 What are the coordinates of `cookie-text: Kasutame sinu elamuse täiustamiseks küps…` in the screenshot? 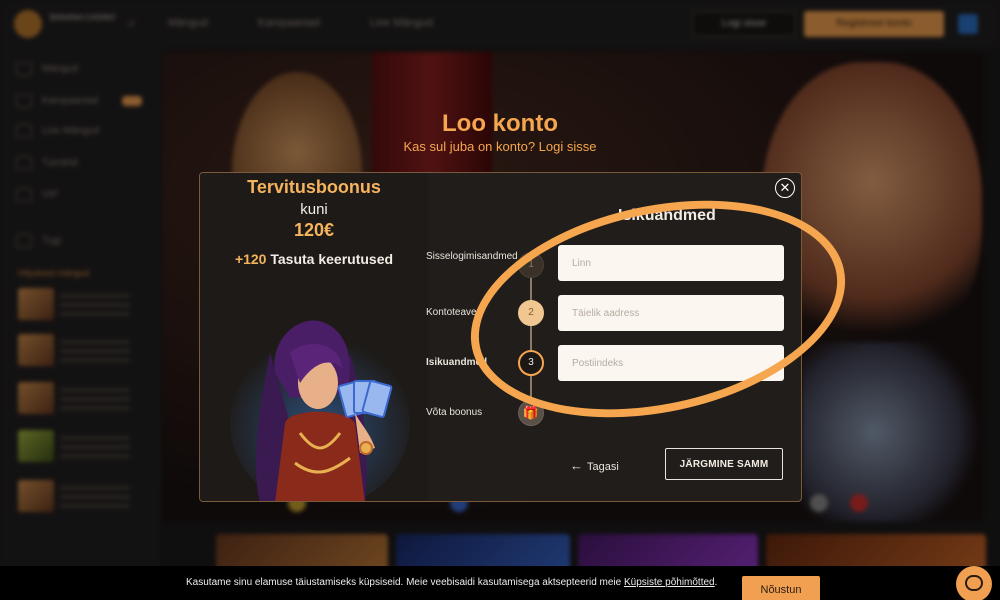 It's located at (452, 582).